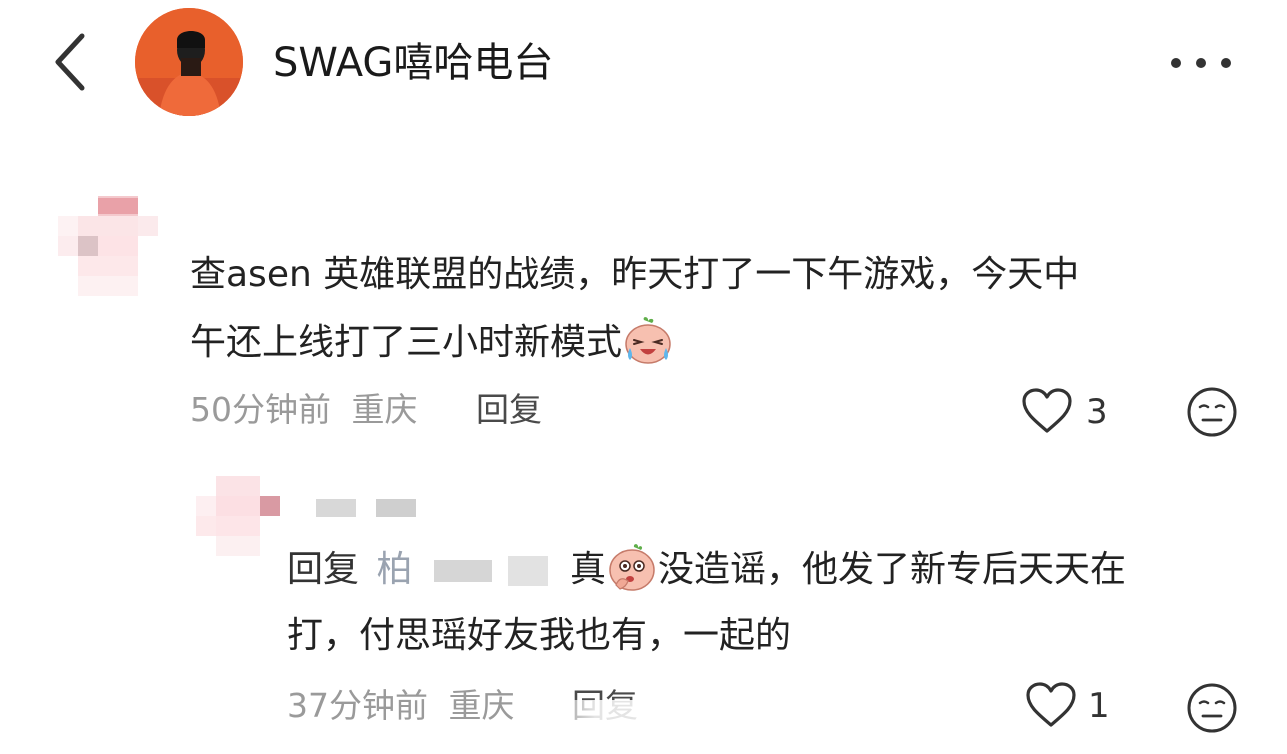  I want to click on reply-text-continued: 打，付思瑶好友我也有，一起的, so click(539, 635).